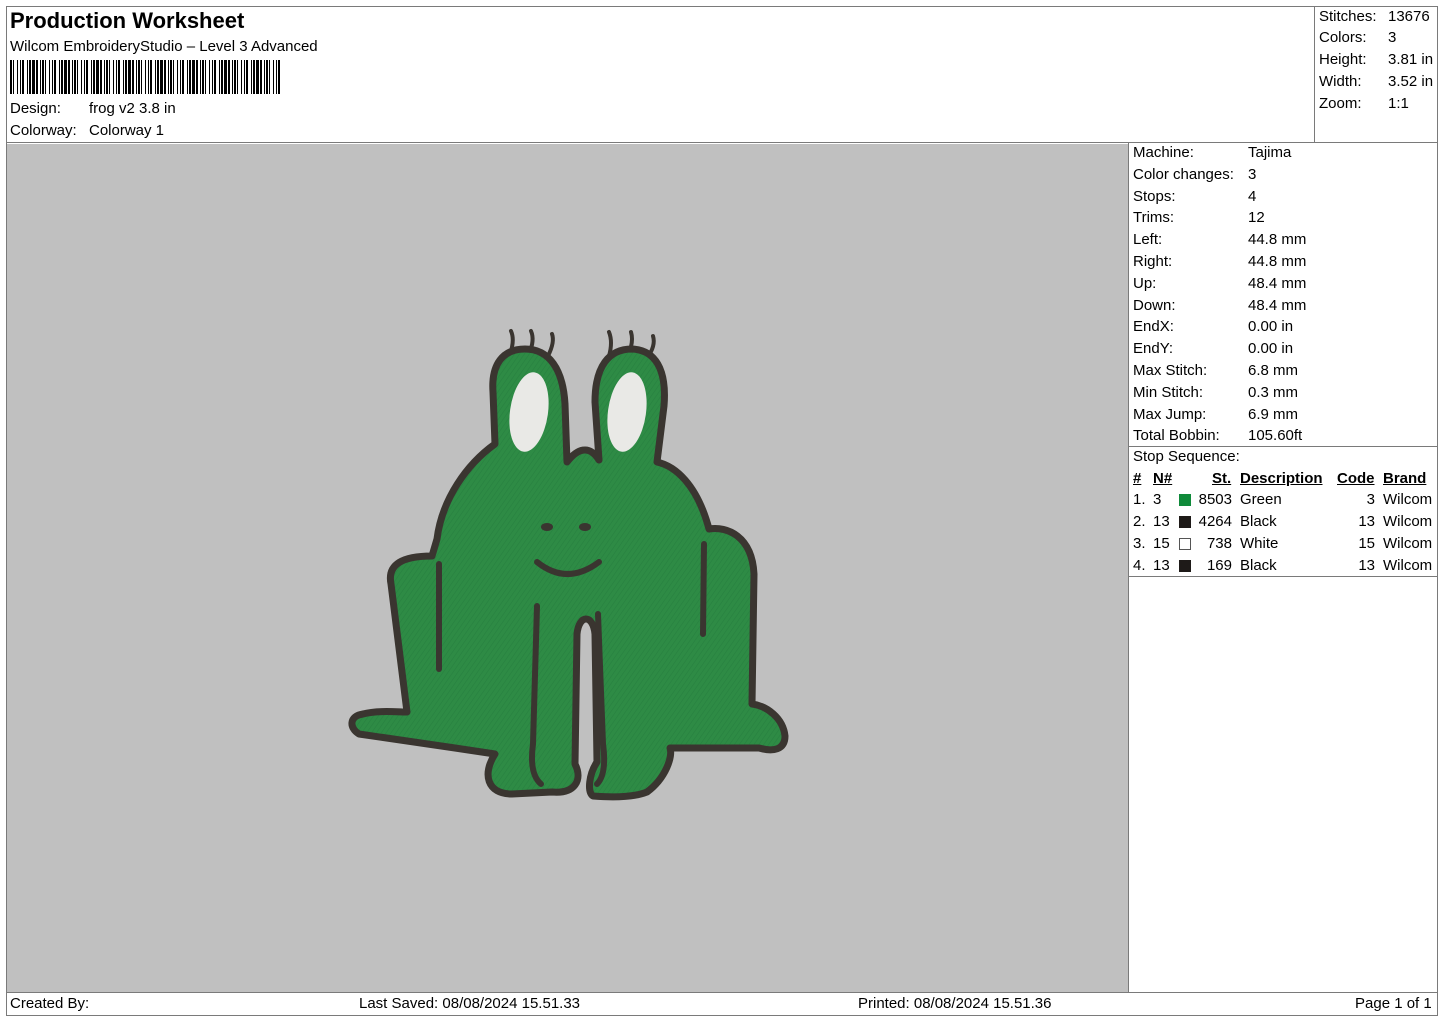 The width and height of the screenshot is (1445, 1021). Describe the element at coordinates (127, 130) in the screenshot. I see `colorway-value: Colorway 1` at that location.